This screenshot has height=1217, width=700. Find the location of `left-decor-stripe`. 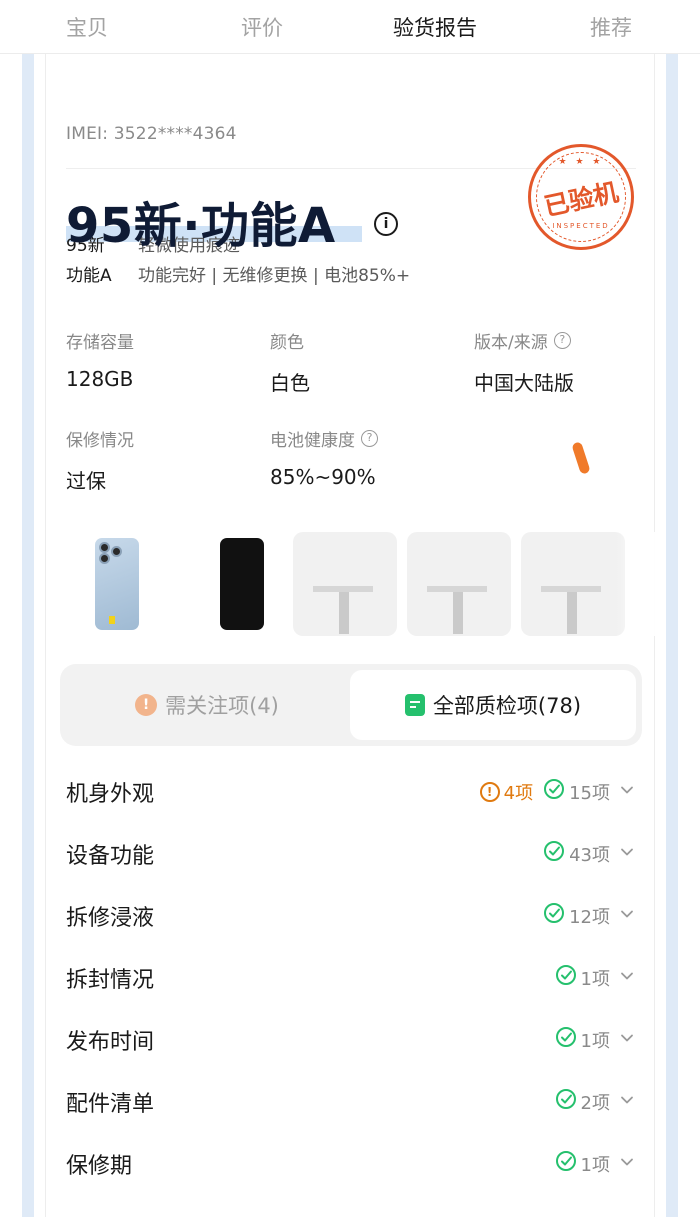

left-decor-stripe is located at coordinates (28, 635).